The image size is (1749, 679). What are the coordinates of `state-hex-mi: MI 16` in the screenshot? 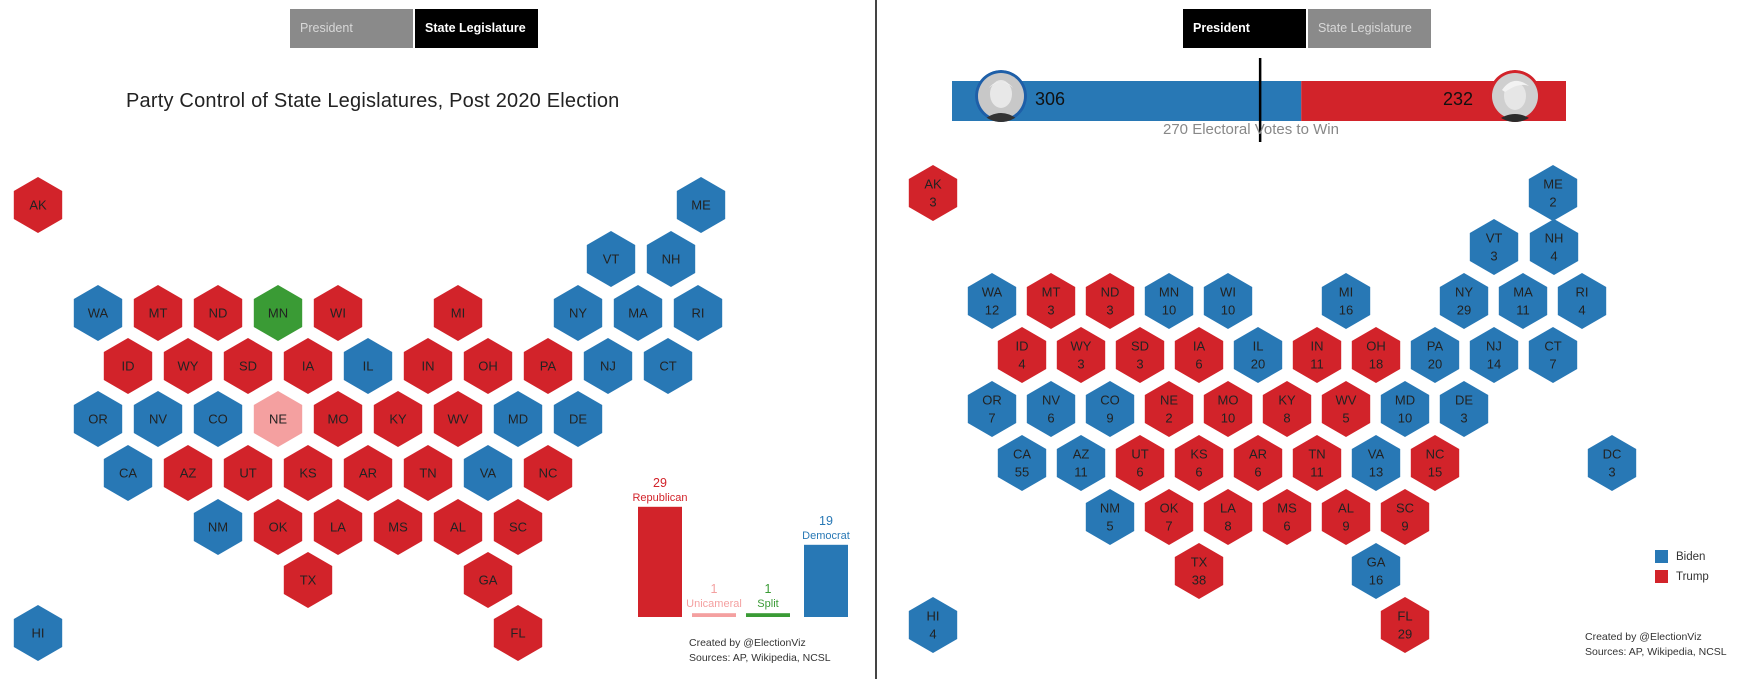 It's located at (1346, 301).